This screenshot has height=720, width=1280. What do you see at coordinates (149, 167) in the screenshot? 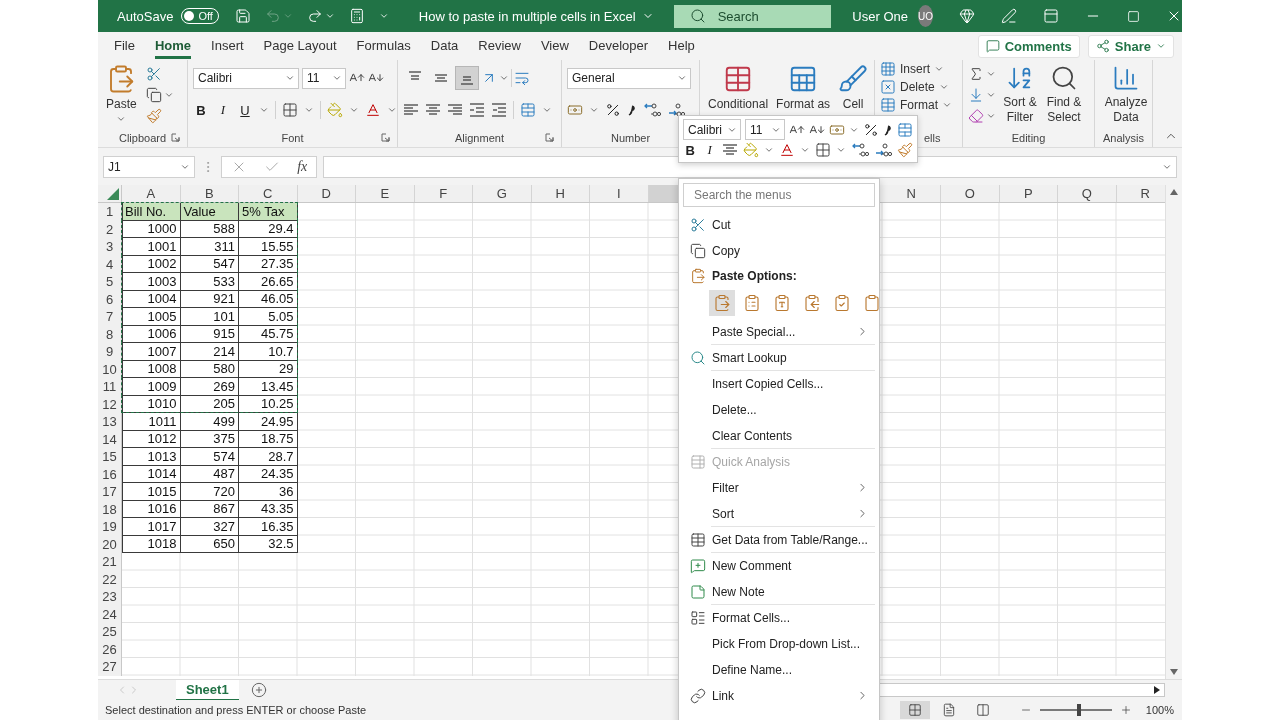
I see `name-box: J1` at bounding box center [149, 167].